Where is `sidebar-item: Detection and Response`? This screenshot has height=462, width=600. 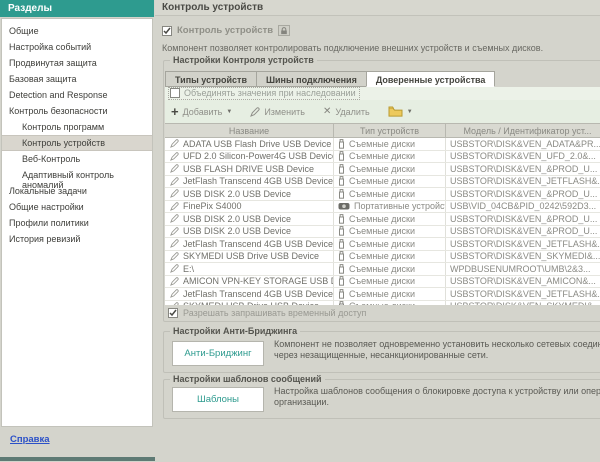
sidebar-item: Detection and Response is located at coordinates (77, 95).